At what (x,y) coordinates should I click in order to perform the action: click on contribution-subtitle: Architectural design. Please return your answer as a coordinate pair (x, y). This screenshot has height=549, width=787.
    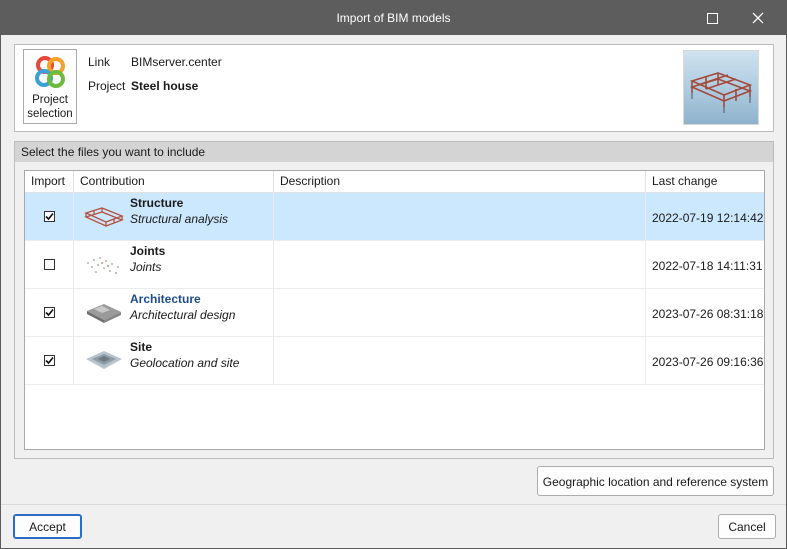
    Looking at the image, I should click on (183, 315).